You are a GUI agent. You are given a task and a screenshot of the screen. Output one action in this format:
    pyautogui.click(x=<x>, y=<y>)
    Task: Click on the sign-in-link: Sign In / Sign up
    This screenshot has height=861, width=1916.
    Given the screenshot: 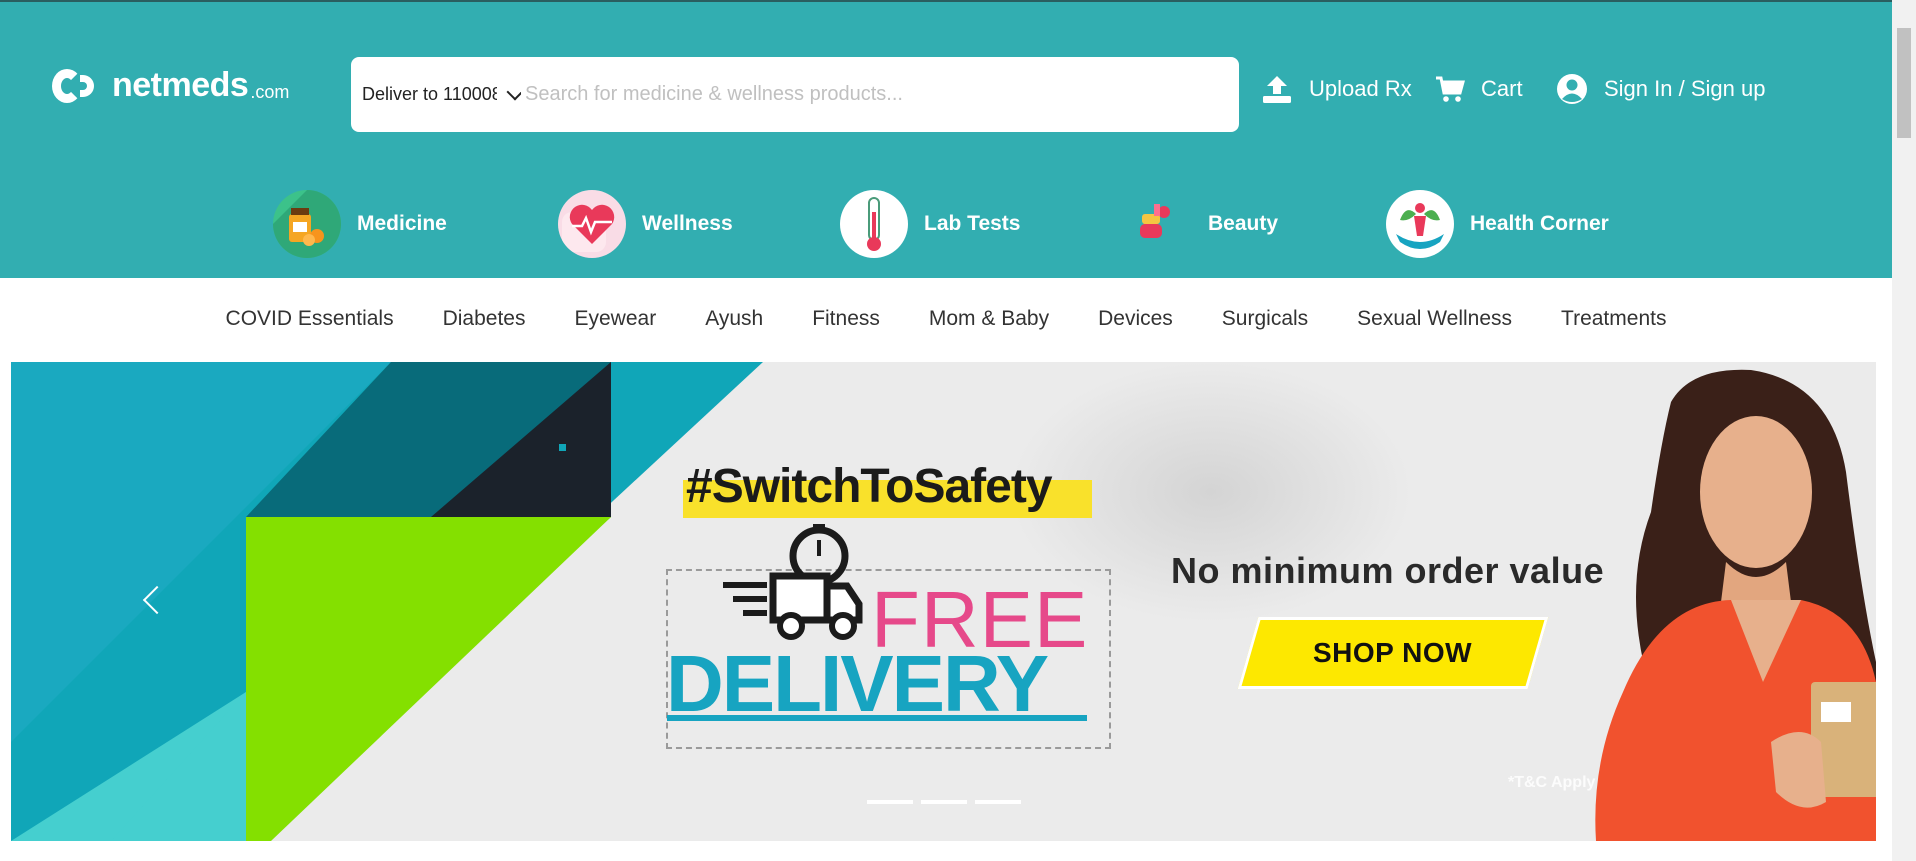 What is the action you would take?
    pyautogui.click(x=1660, y=89)
    